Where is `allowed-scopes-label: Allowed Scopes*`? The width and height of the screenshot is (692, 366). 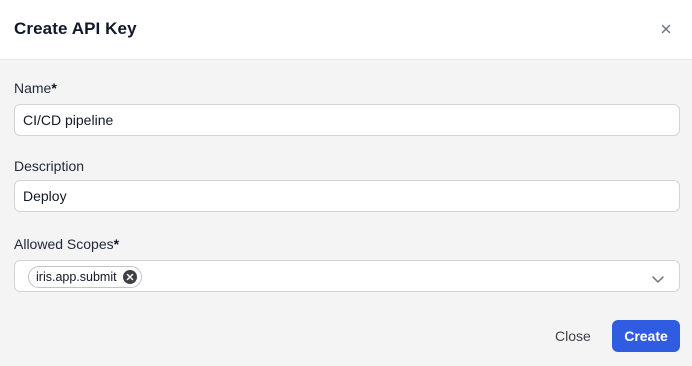
allowed-scopes-label: Allowed Scopes* is located at coordinates (66, 244).